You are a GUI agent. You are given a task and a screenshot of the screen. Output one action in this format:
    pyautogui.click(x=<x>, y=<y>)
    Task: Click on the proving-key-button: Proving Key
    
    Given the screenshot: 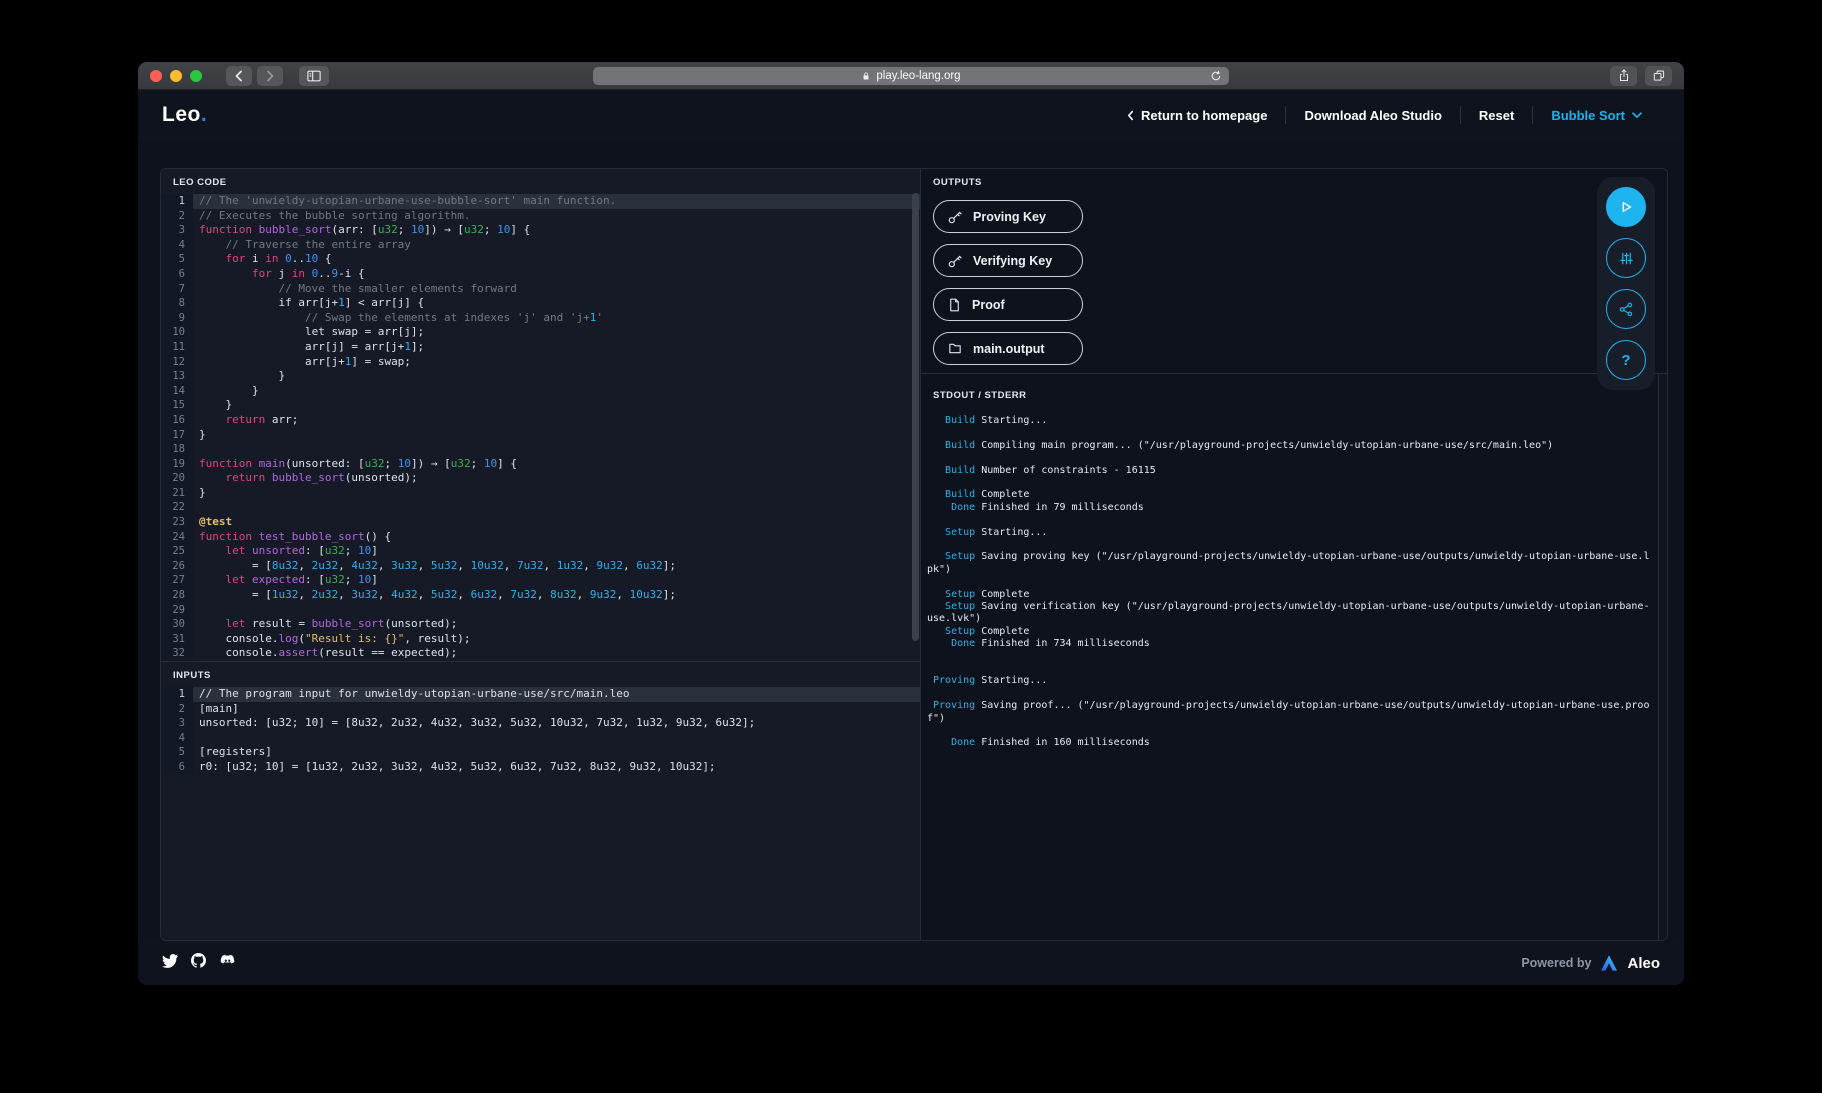 What is the action you would take?
    pyautogui.click(x=1008, y=216)
    